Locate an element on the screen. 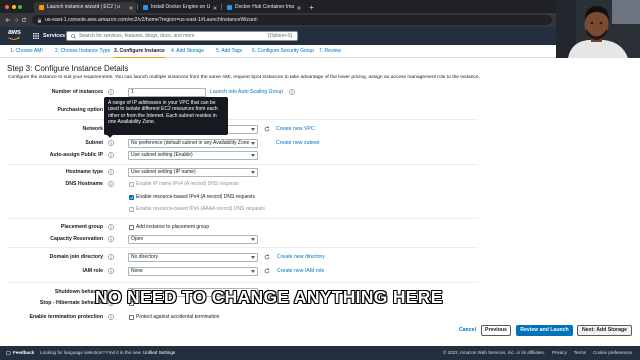  services-grid-icon is located at coordinates (36, 36).